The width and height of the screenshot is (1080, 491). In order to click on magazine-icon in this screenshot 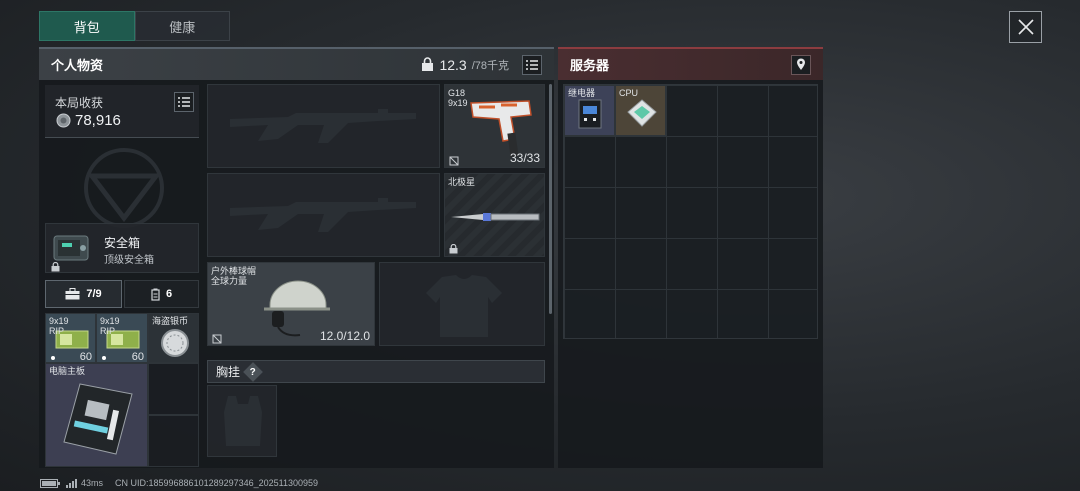, I will do `click(155, 294)`.